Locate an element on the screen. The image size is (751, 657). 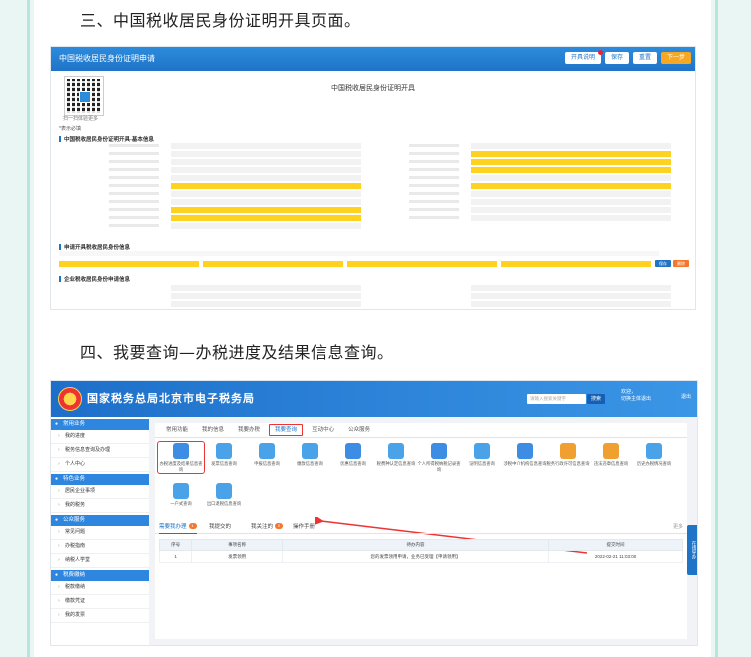
sidebar-item: 居民企业事项 is located at coordinates (100, 492).